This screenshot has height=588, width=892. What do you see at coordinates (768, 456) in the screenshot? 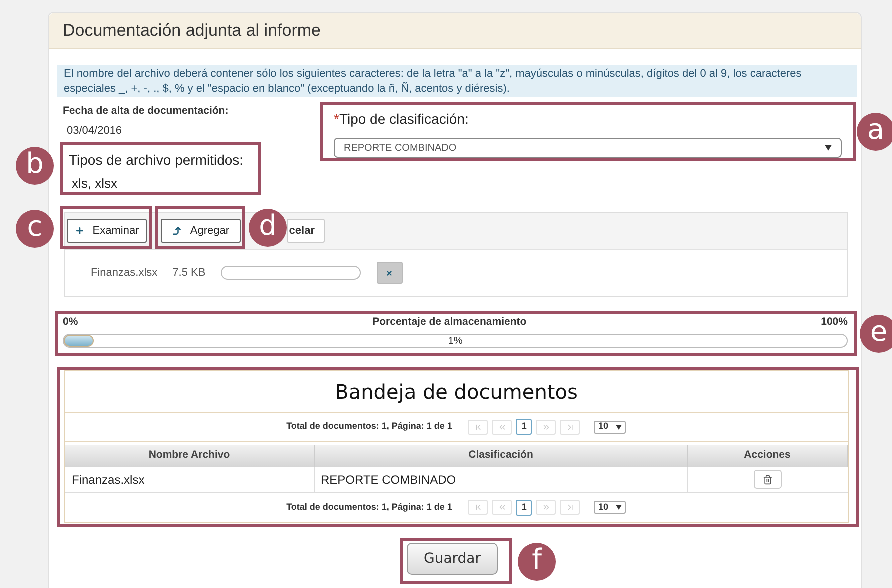
I see `column-header: Acciones` at bounding box center [768, 456].